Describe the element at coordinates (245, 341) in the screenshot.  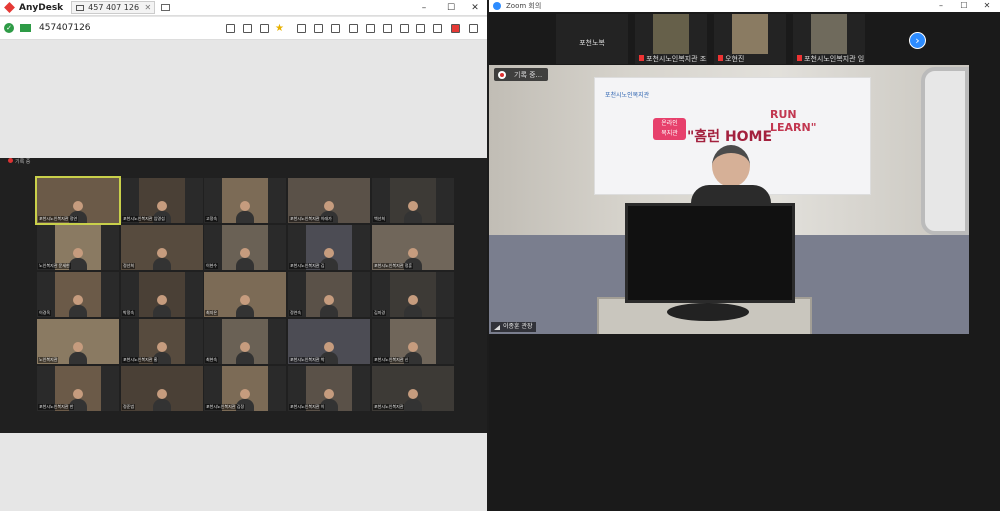
I see `participant-tile: 최현숙` at that location.